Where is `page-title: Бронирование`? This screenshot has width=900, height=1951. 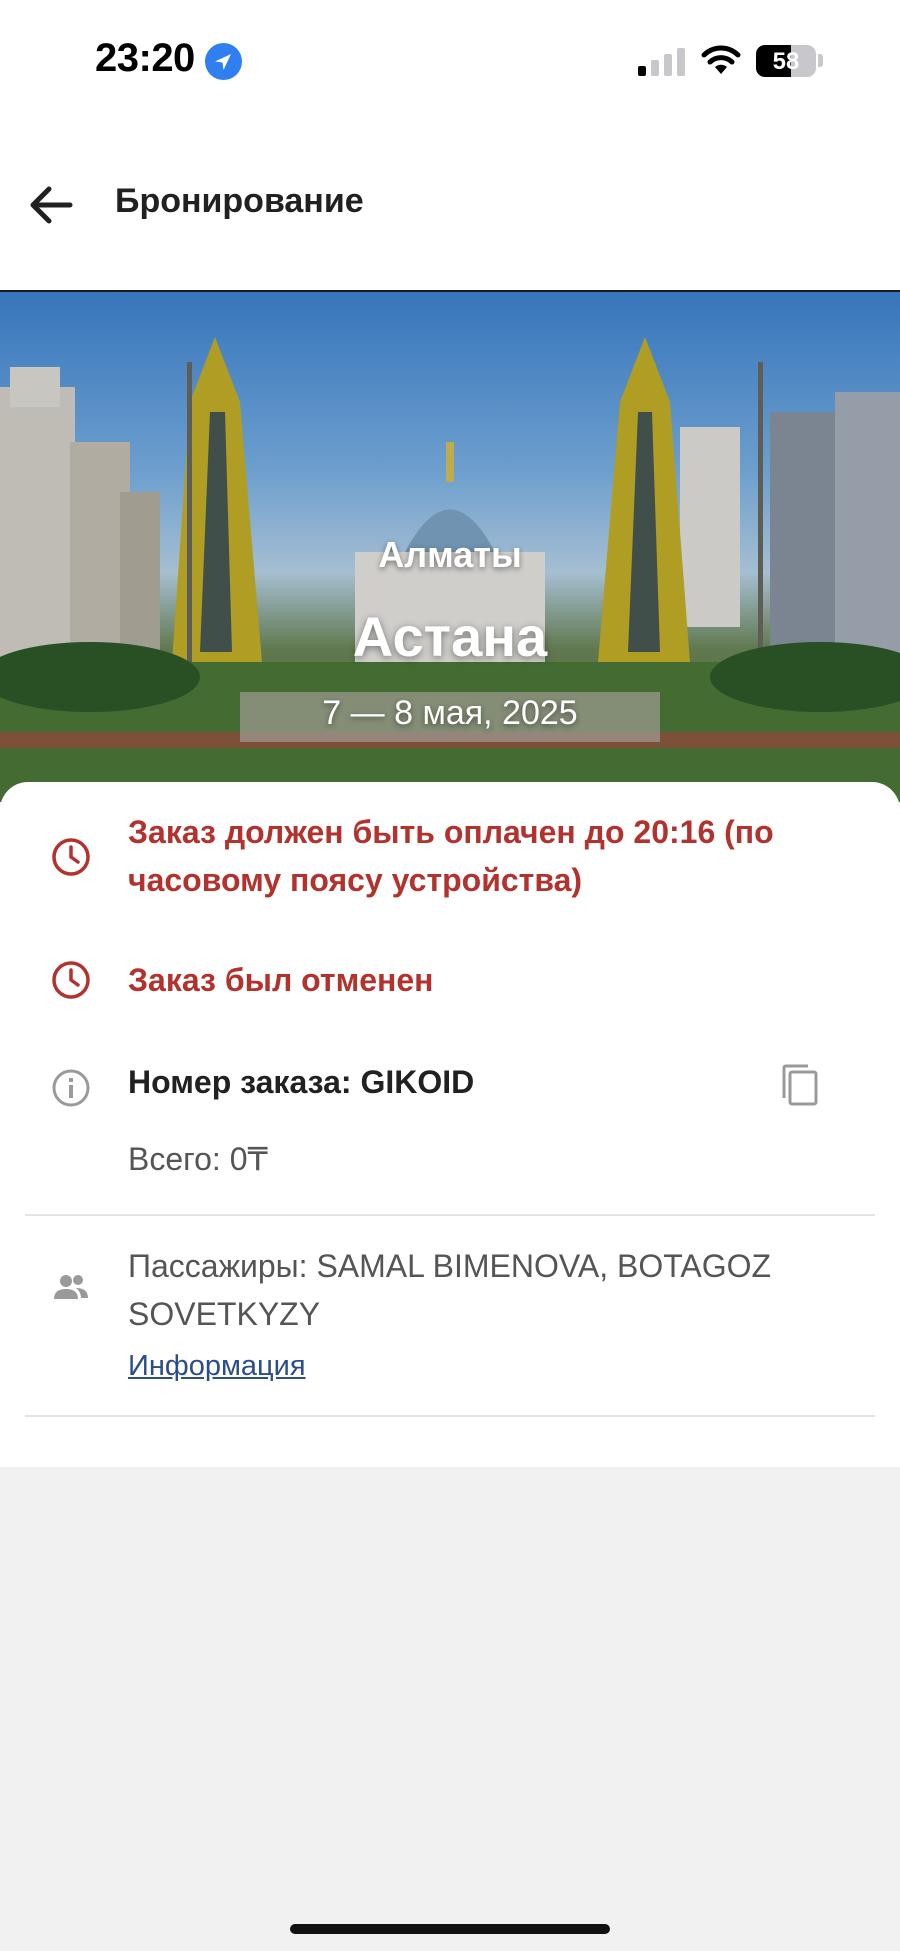
page-title: Бронирование is located at coordinates (239, 201).